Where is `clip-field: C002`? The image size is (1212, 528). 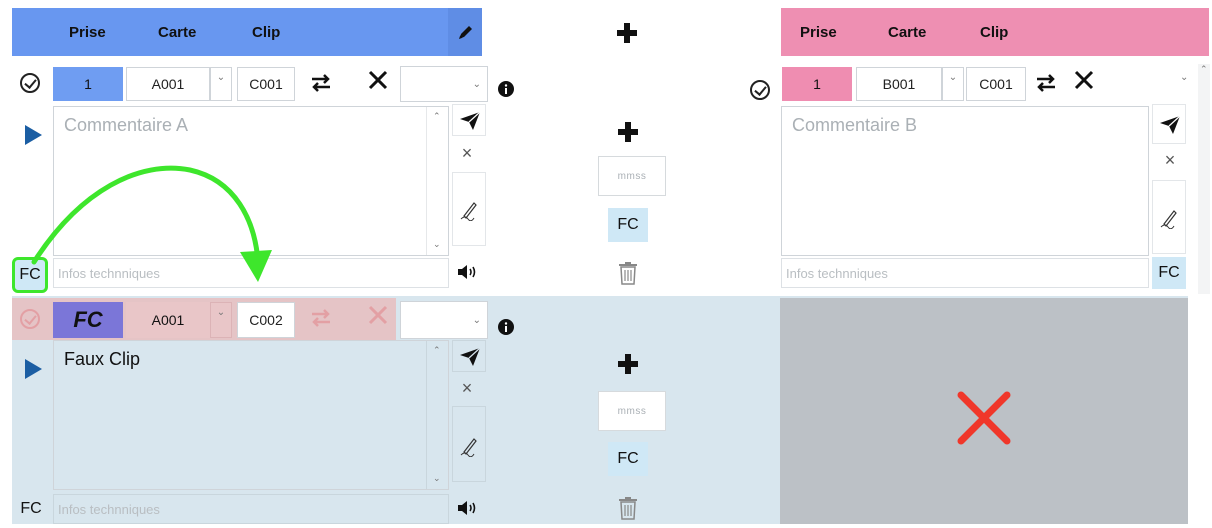
clip-field: C002 is located at coordinates (266, 320).